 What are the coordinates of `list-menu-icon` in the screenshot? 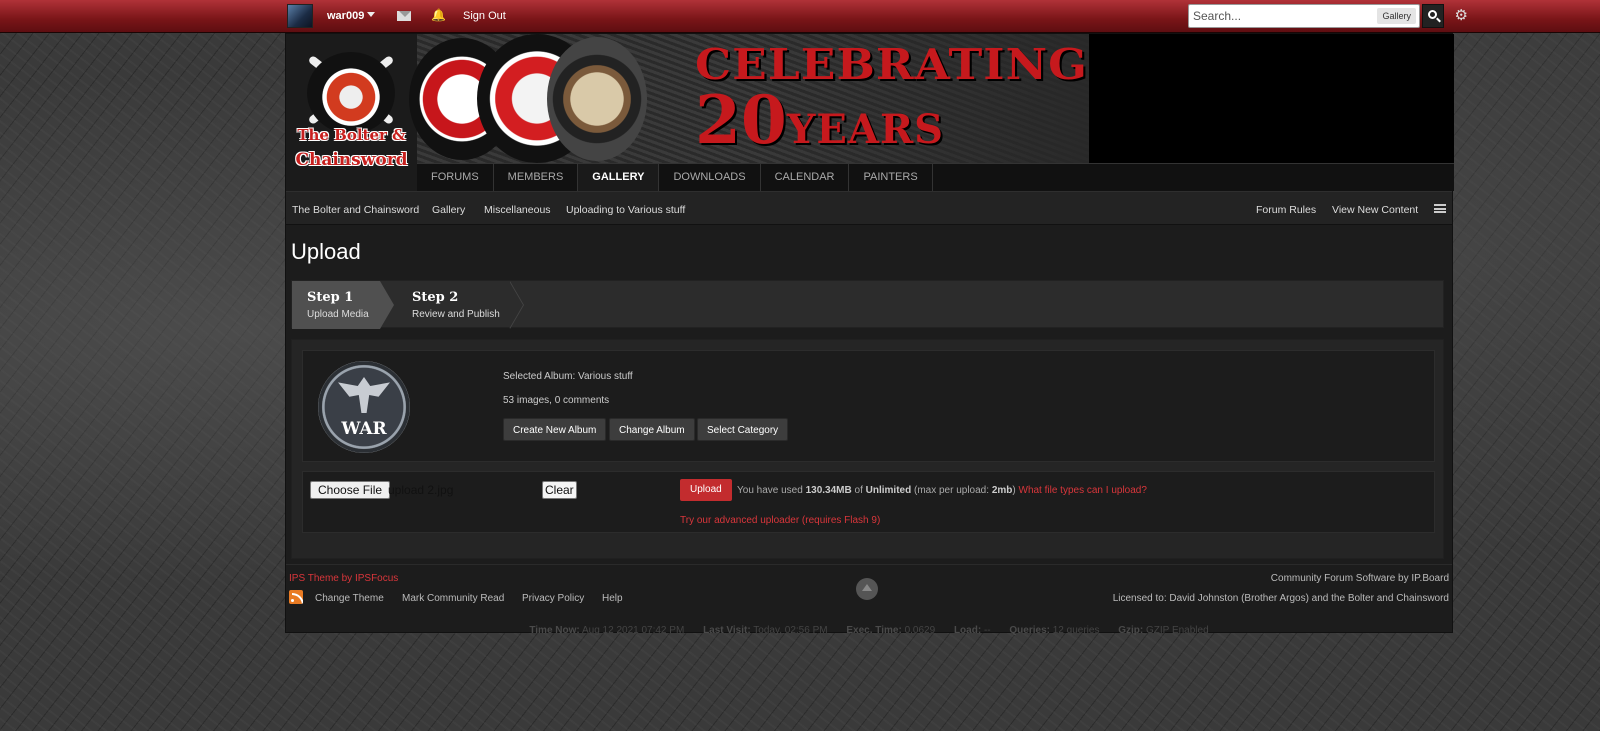 It's located at (1440, 208).